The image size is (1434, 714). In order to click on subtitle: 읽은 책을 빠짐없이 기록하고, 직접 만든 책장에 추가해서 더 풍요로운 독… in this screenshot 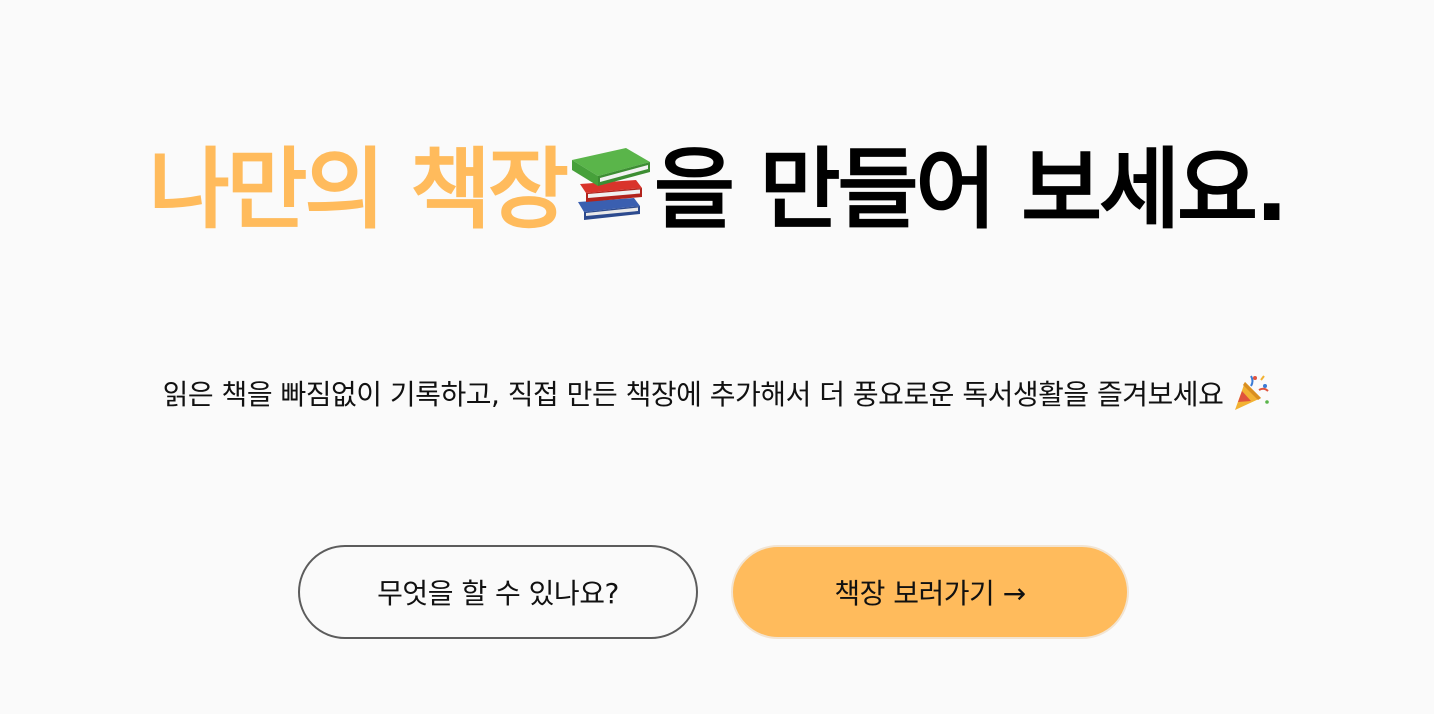, I will do `click(717, 394)`.